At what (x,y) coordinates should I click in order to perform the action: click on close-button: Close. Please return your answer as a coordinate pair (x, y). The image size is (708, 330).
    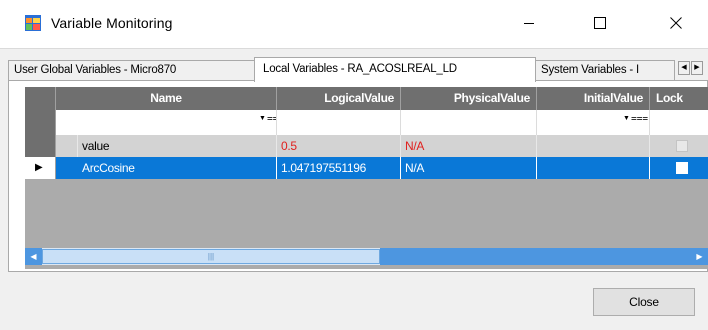
    Looking at the image, I should click on (644, 302).